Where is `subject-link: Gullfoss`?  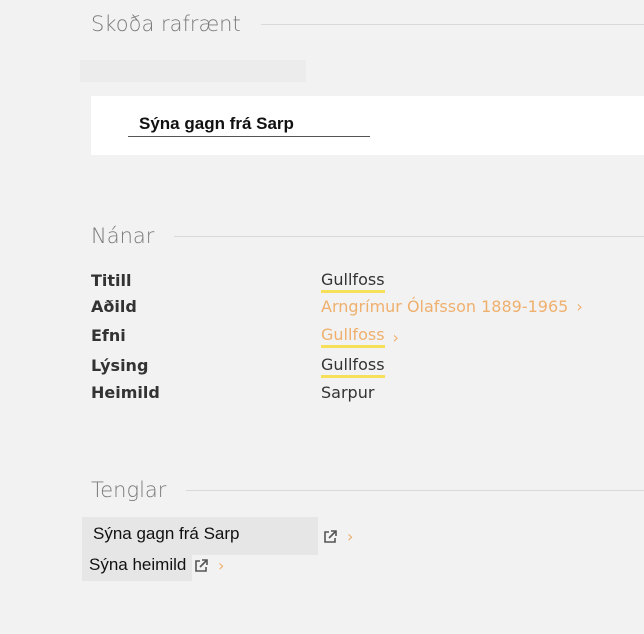 subject-link: Gullfoss is located at coordinates (353, 337).